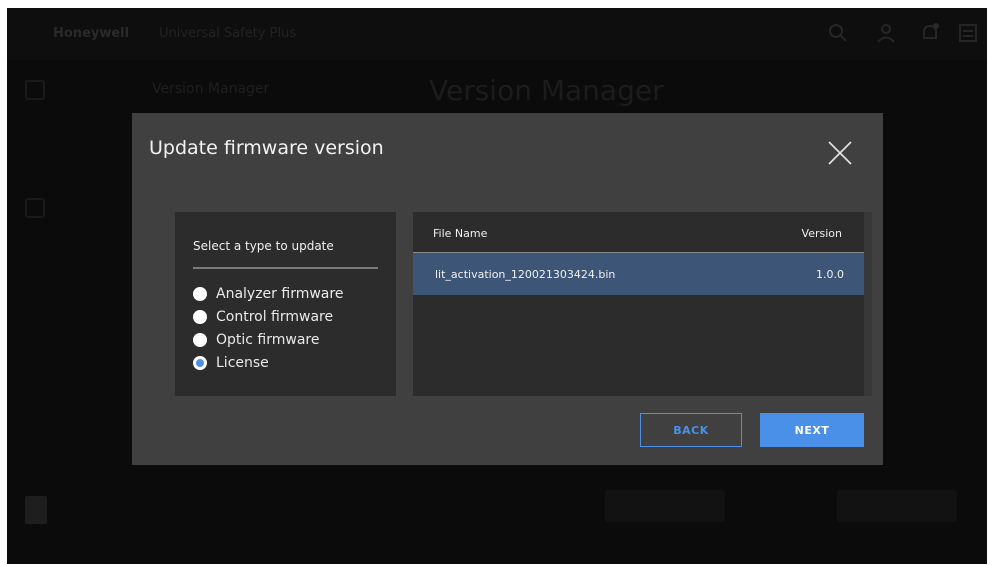 The image size is (993, 565). What do you see at coordinates (897, 506) in the screenshot?
I see `background-button-right` at bounding box center [897, 506].